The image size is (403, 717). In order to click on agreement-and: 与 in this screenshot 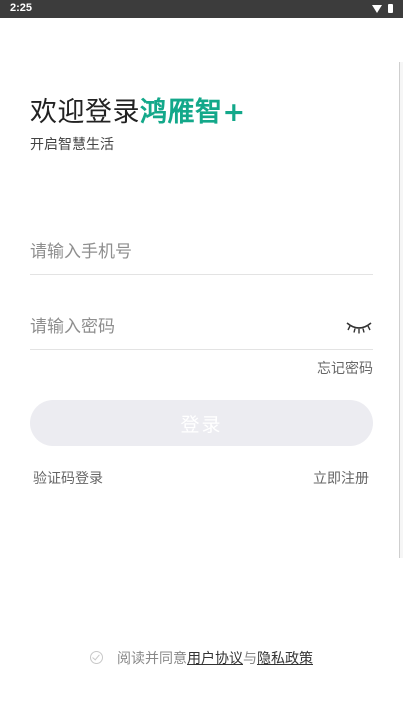, I will do `click(250, 659)`.